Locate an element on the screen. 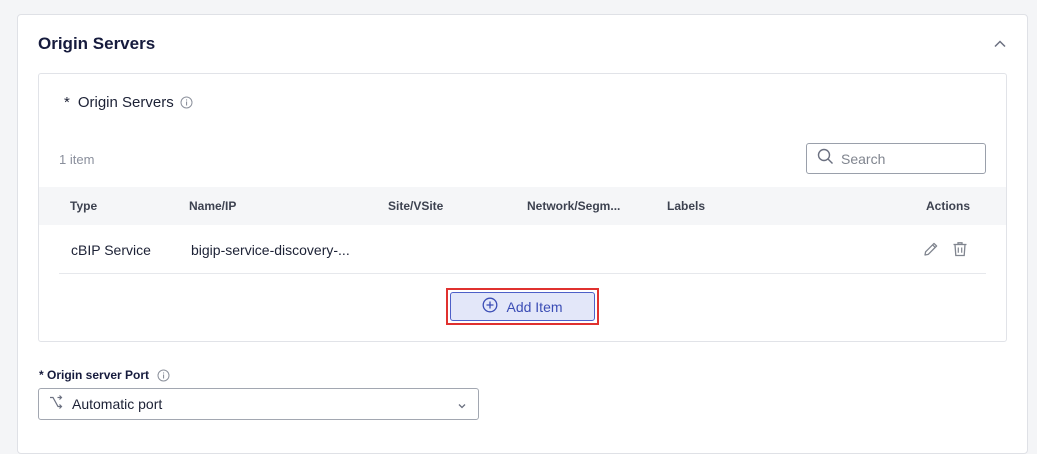  panel-title: Origin Servers is located at coordinates (97, 43).